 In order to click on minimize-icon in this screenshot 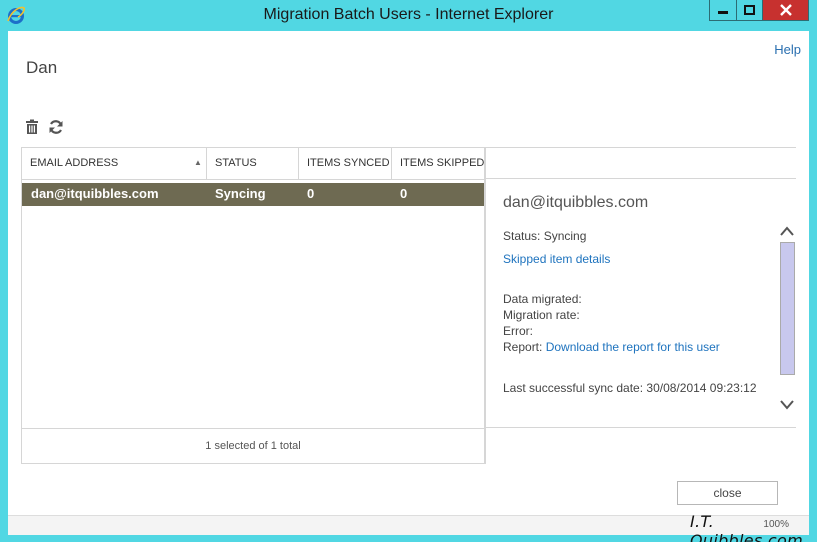, I will do `click(723, 12)`.